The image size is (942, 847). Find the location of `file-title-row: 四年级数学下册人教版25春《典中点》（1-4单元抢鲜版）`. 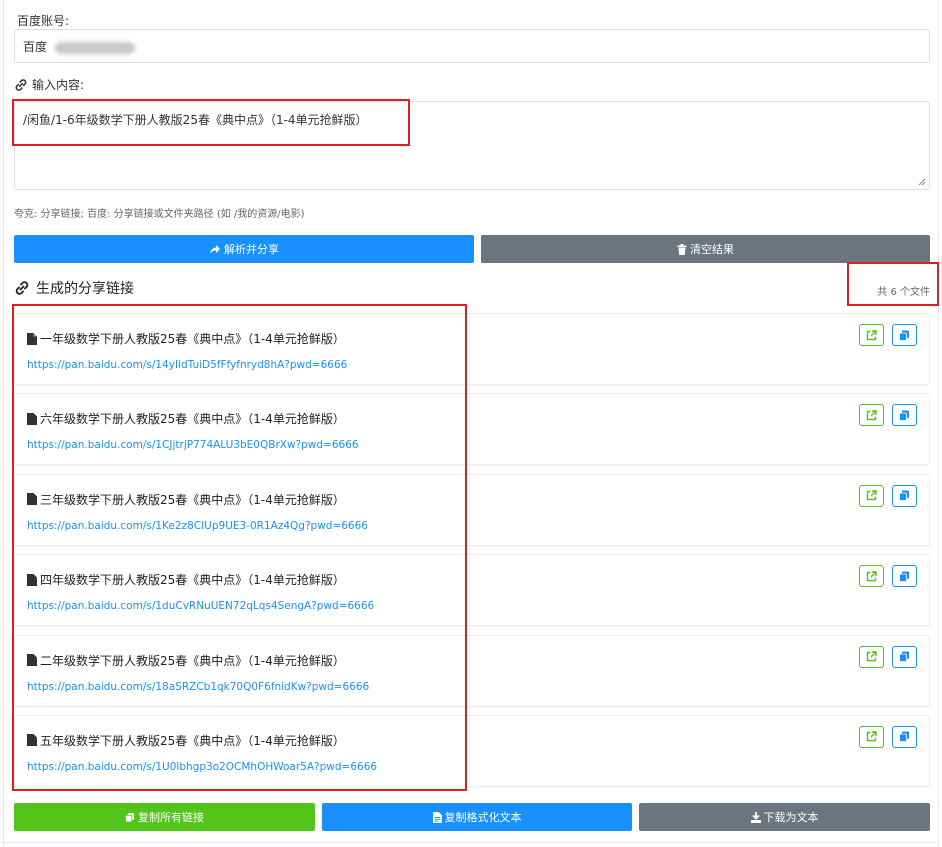

file-title-row: 四年级数学下册人教版25春《典中点》（1-4单元抢鲜版） is located at coordinates (186, 579).